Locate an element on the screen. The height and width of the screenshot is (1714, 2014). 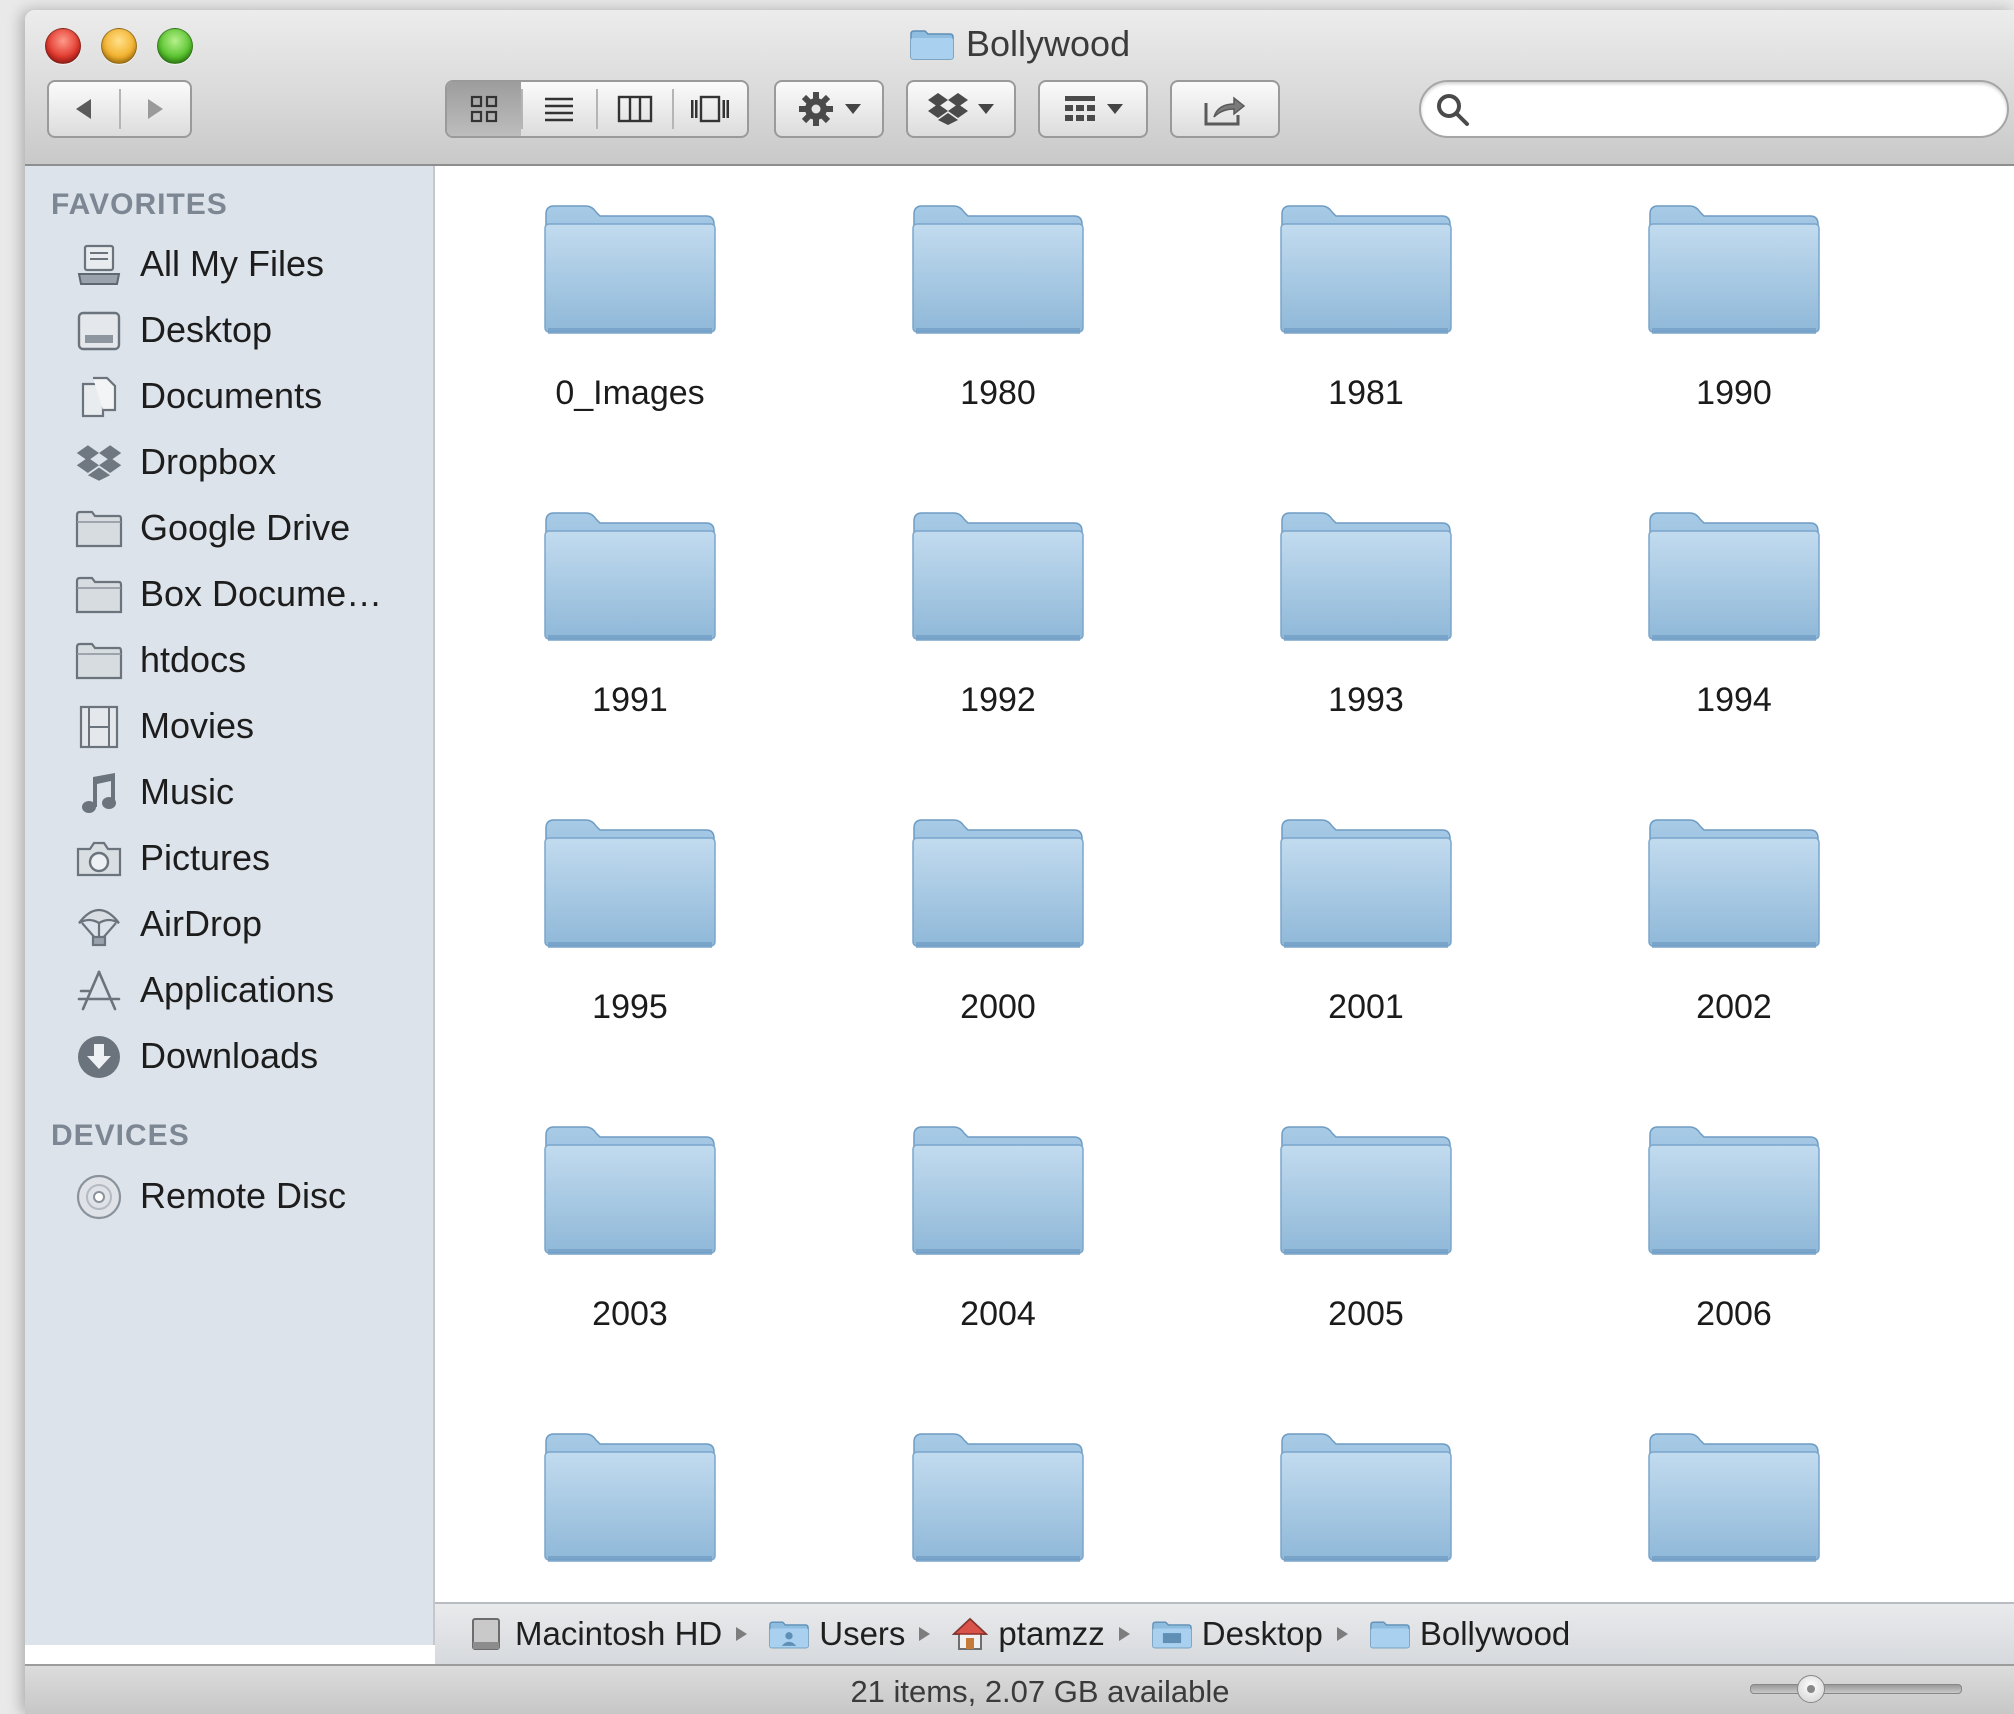
folder-item: 2004 is located at coordinates (998, 1227).